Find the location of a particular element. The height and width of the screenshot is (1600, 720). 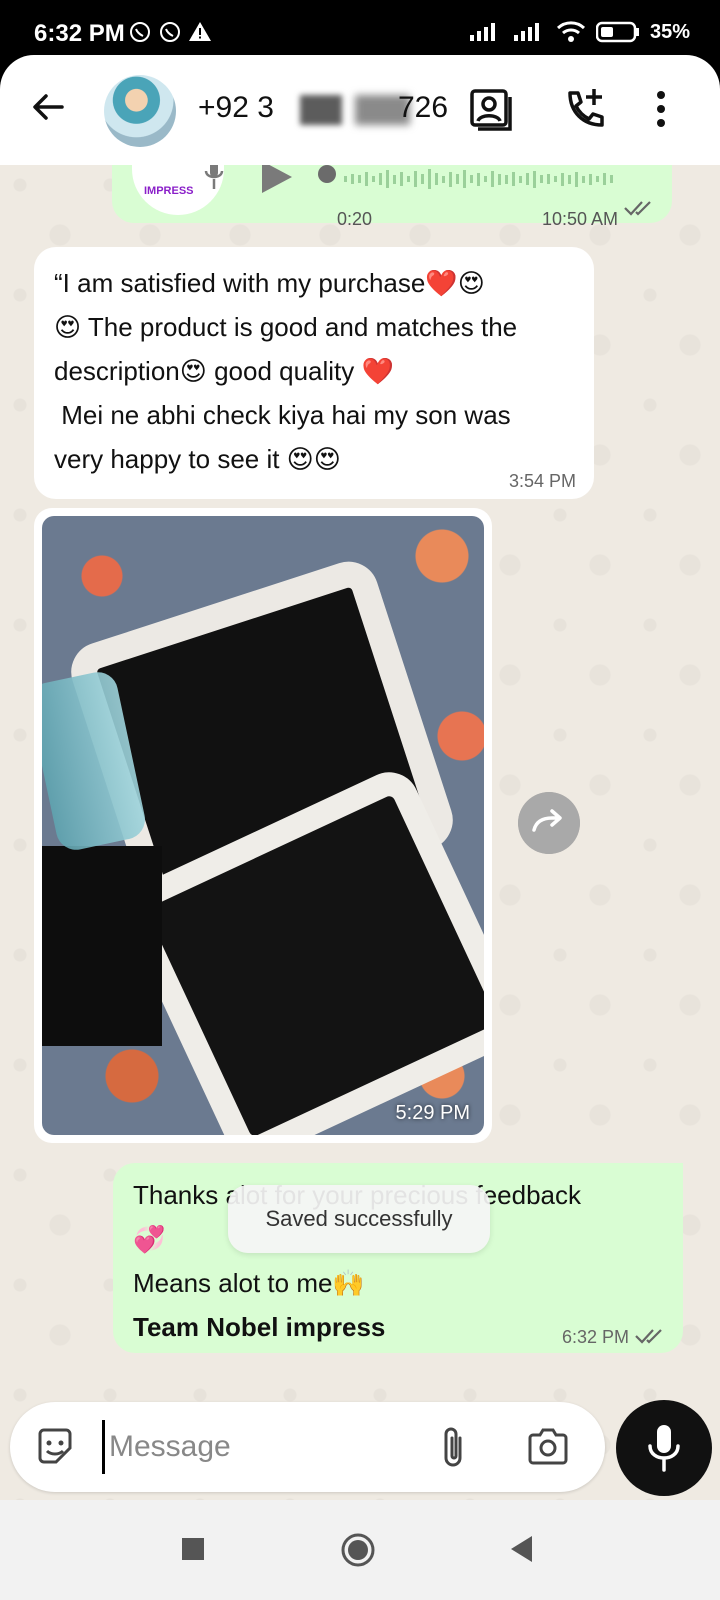

message-line: Mei ne abhi check kiya hai my son was is located at coordinates (282, 415).